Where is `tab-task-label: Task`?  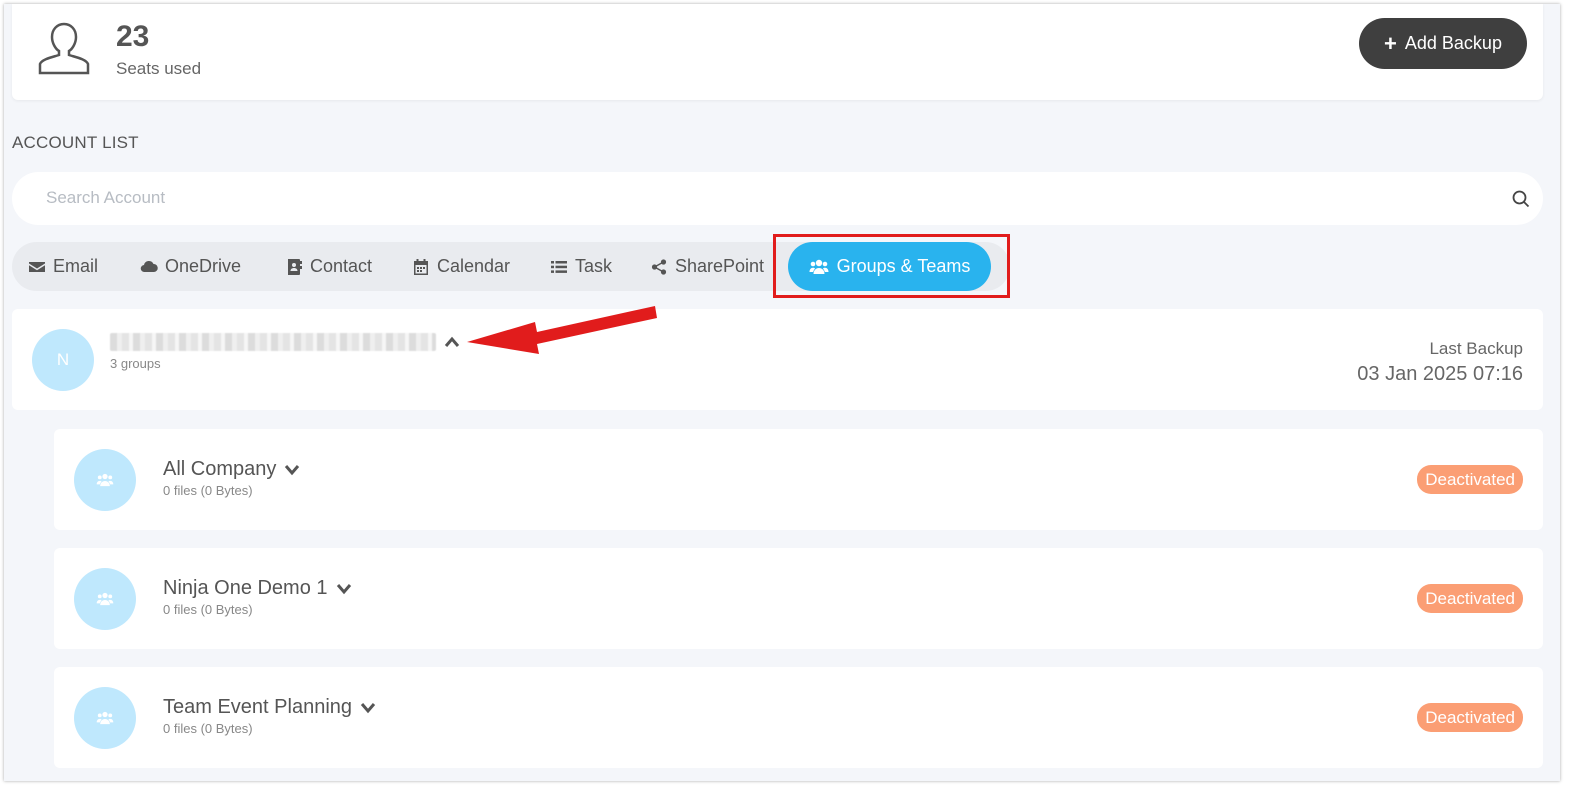 tab-task-label: Task is located at coordinates (594, 266).